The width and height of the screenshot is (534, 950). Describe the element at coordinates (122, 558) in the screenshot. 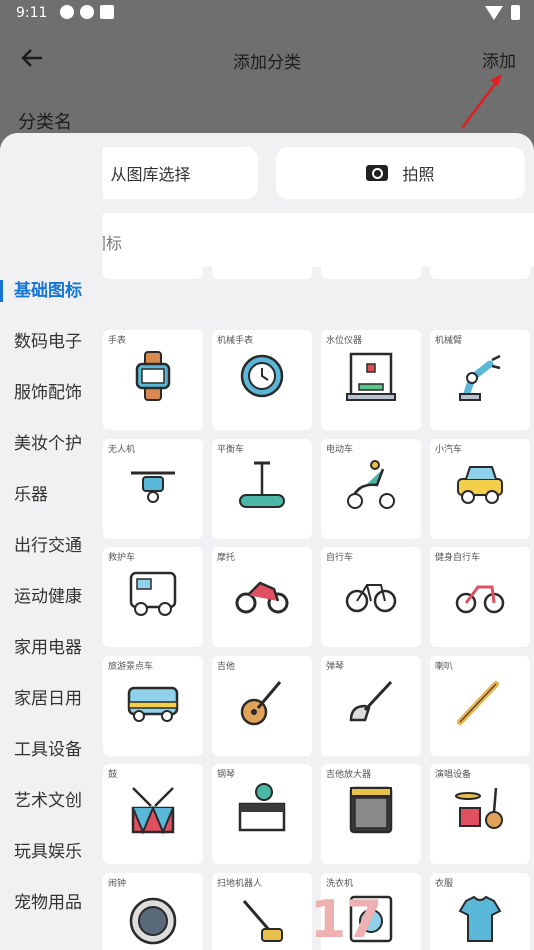

I see `icon-tile-label: 救护车` at that location.